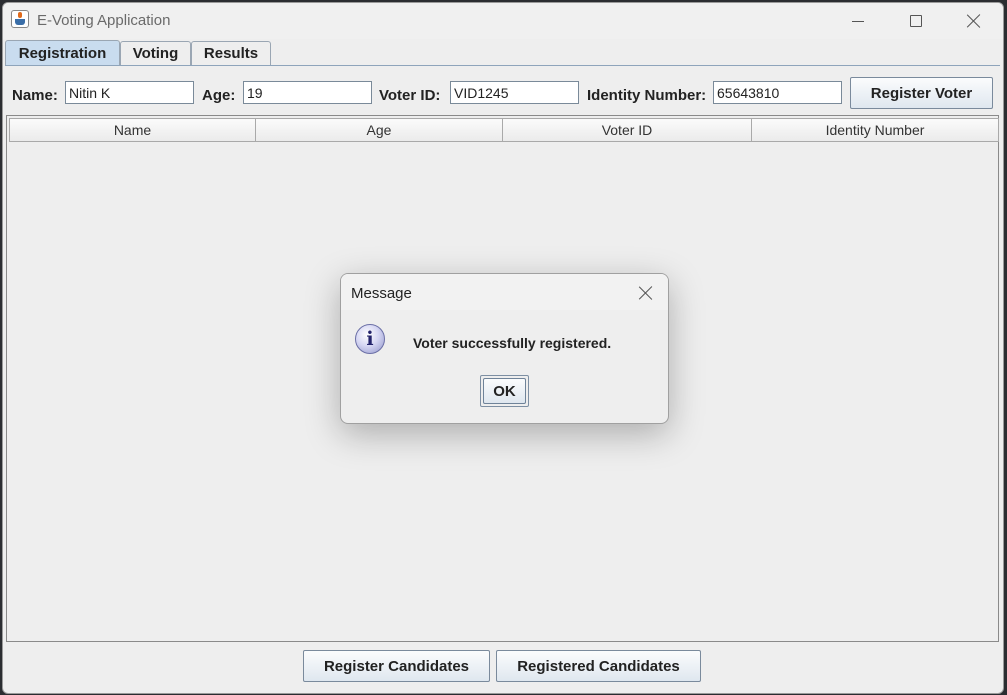 This screenshot has height=695, width=1007. What do you see at coordinates (503, 21) in the screenshot?
I see `title-bar: E-Voting Application` at bounding box center [503, 21].